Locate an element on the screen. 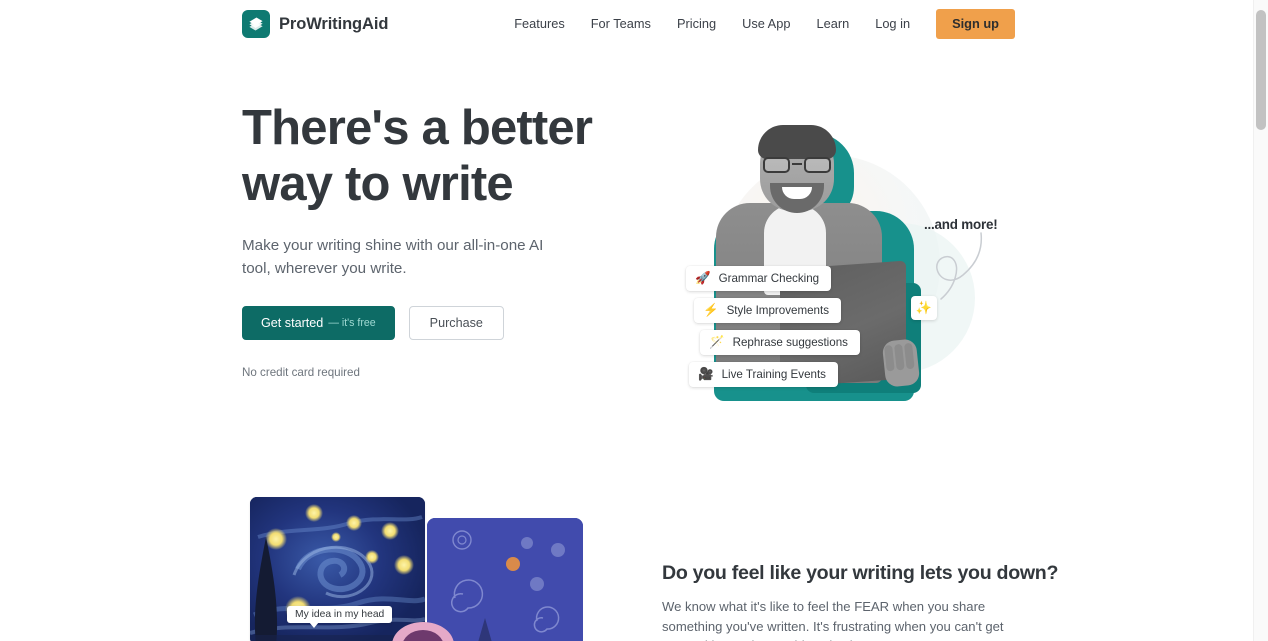 The height and width of the screenshot is (641, 1268). get-started-free-tag: — it's free is located at coordinates (352, 323).